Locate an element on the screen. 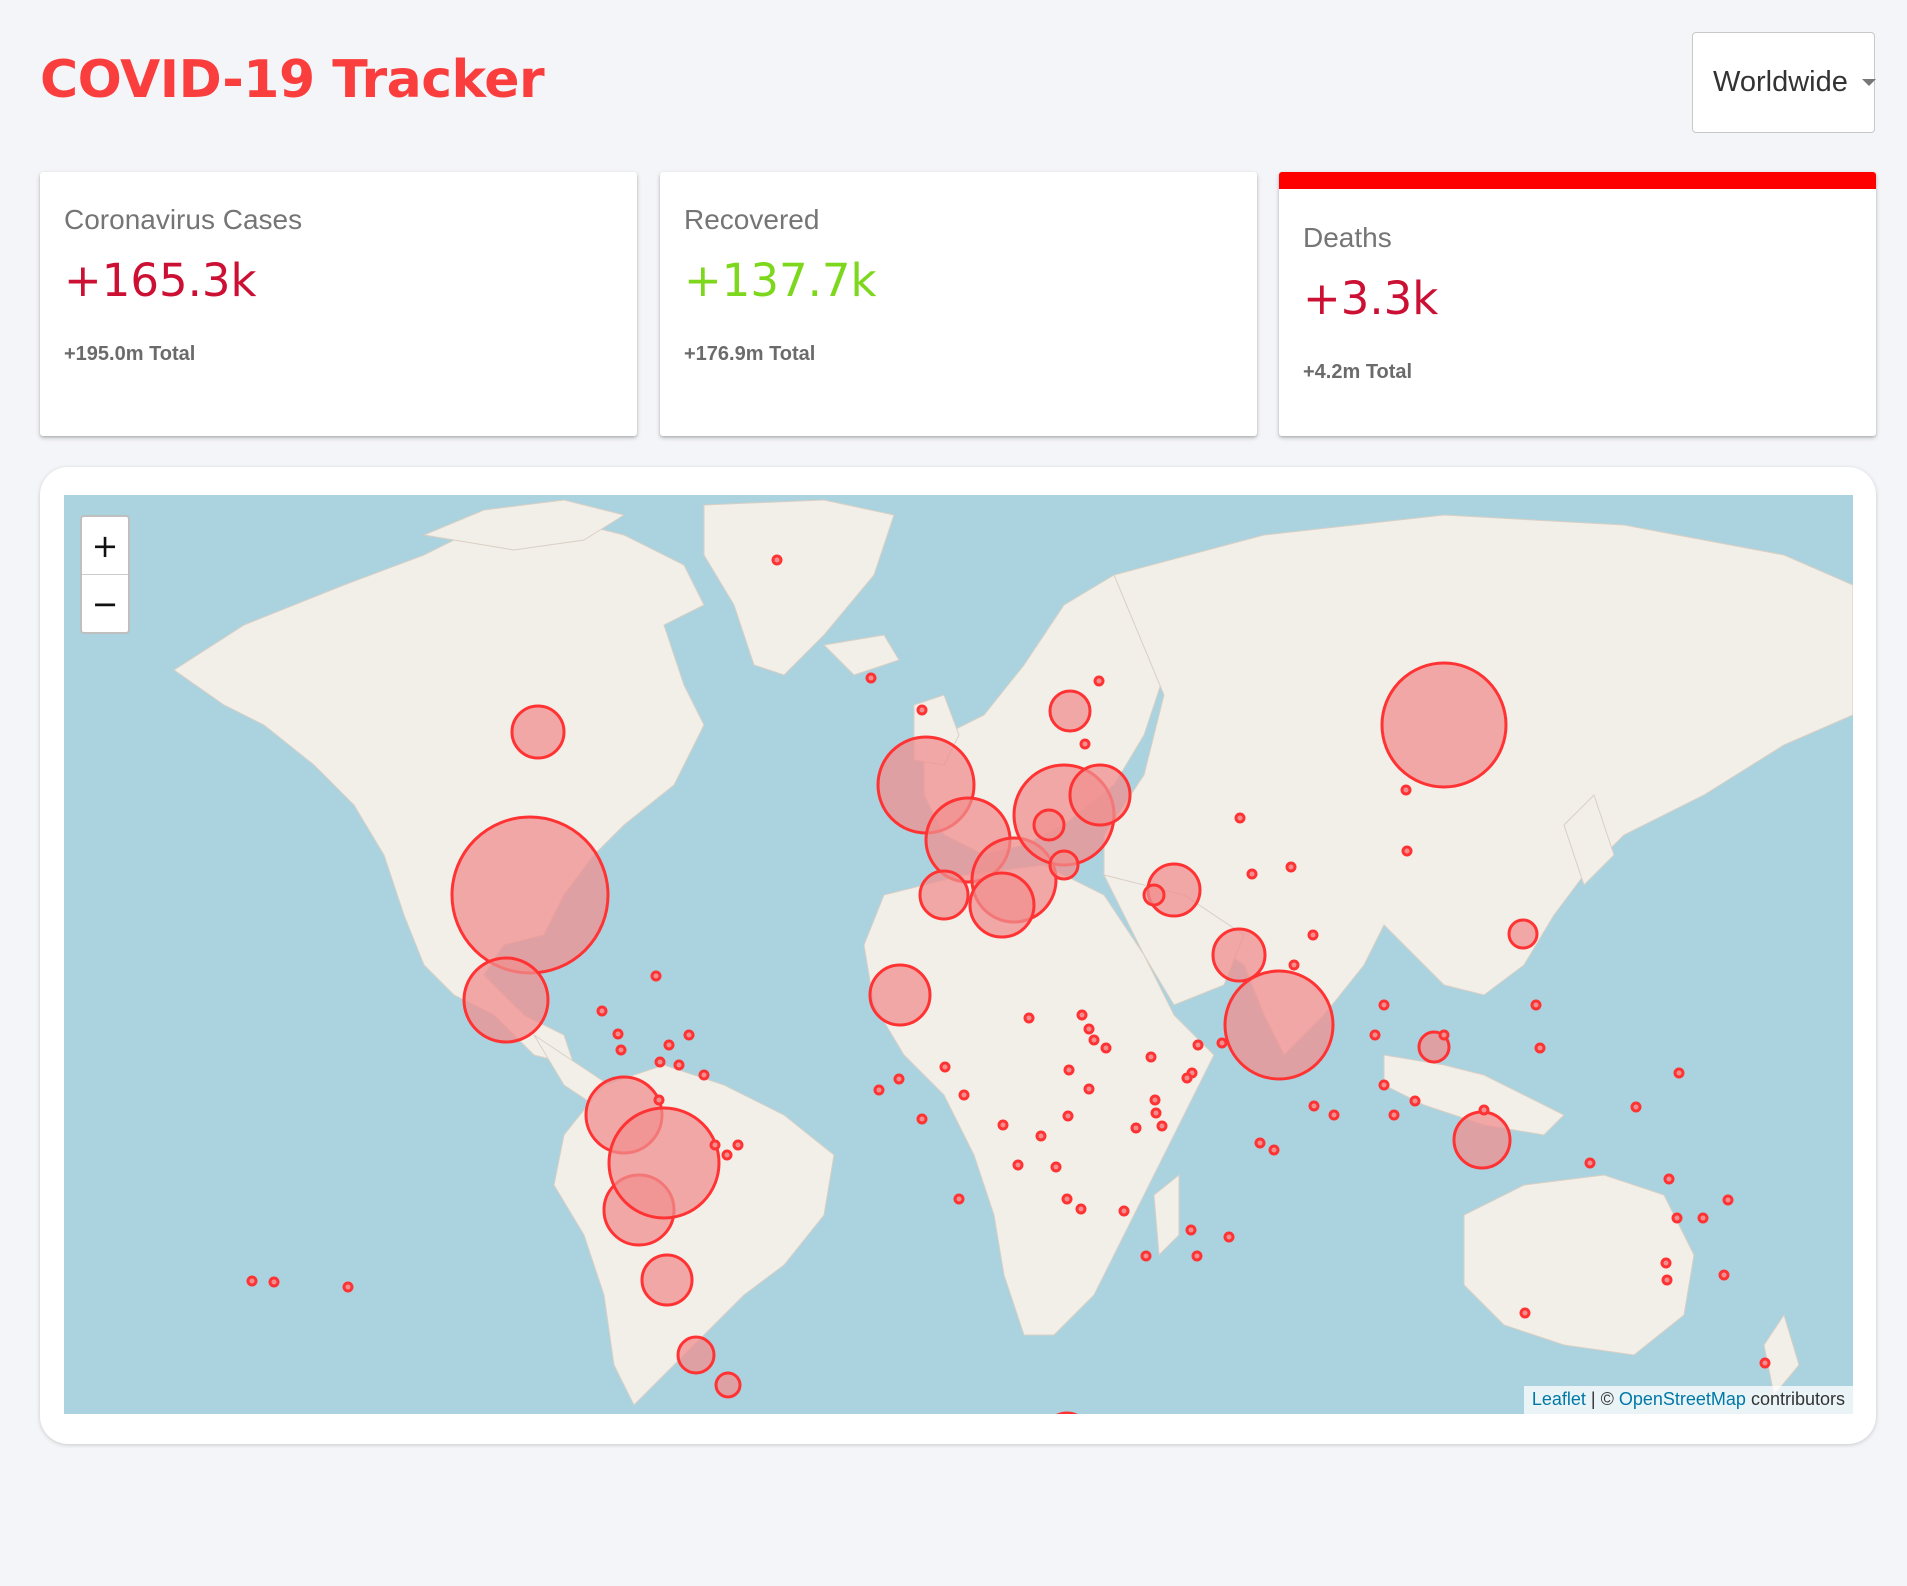 The image size is (1907, 1586). osm-link: OpenStreetMap is located at coordinates (1682, 1399).